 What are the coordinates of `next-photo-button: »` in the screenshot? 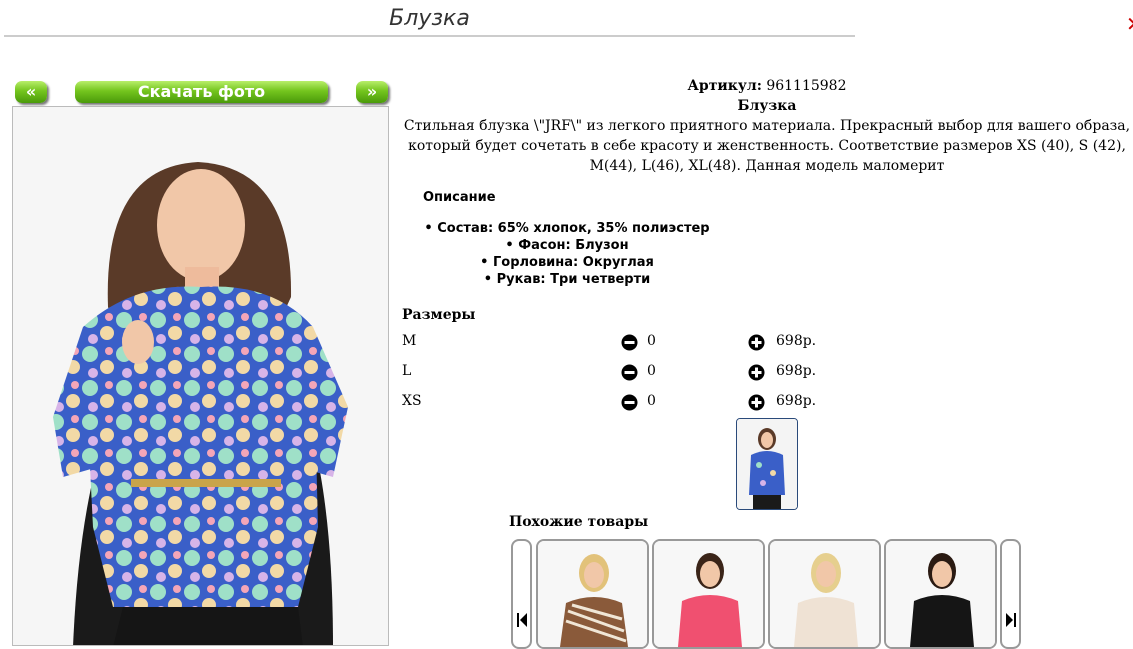 It's located at (372, 92).